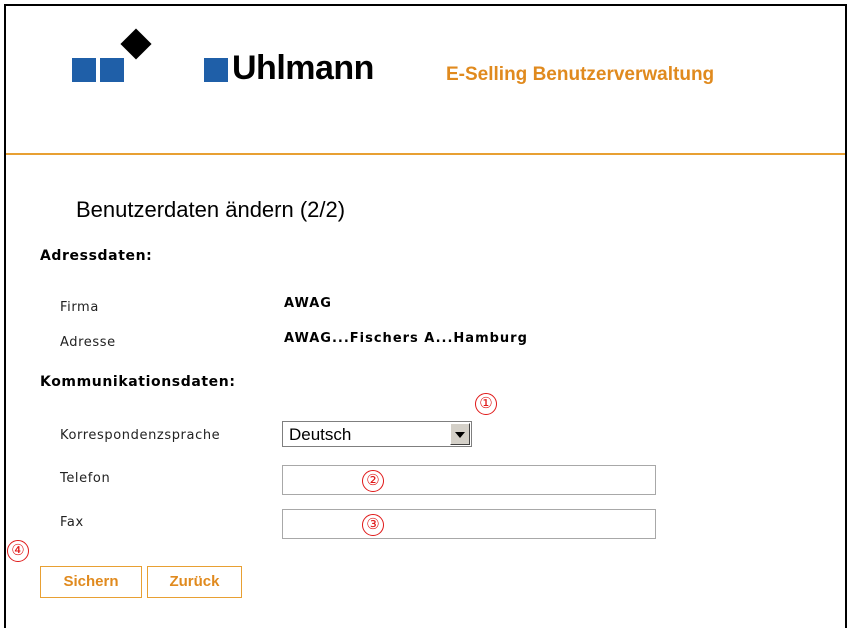  I want to click on address-section-heading: Adressdaten:, so click(96, 256).